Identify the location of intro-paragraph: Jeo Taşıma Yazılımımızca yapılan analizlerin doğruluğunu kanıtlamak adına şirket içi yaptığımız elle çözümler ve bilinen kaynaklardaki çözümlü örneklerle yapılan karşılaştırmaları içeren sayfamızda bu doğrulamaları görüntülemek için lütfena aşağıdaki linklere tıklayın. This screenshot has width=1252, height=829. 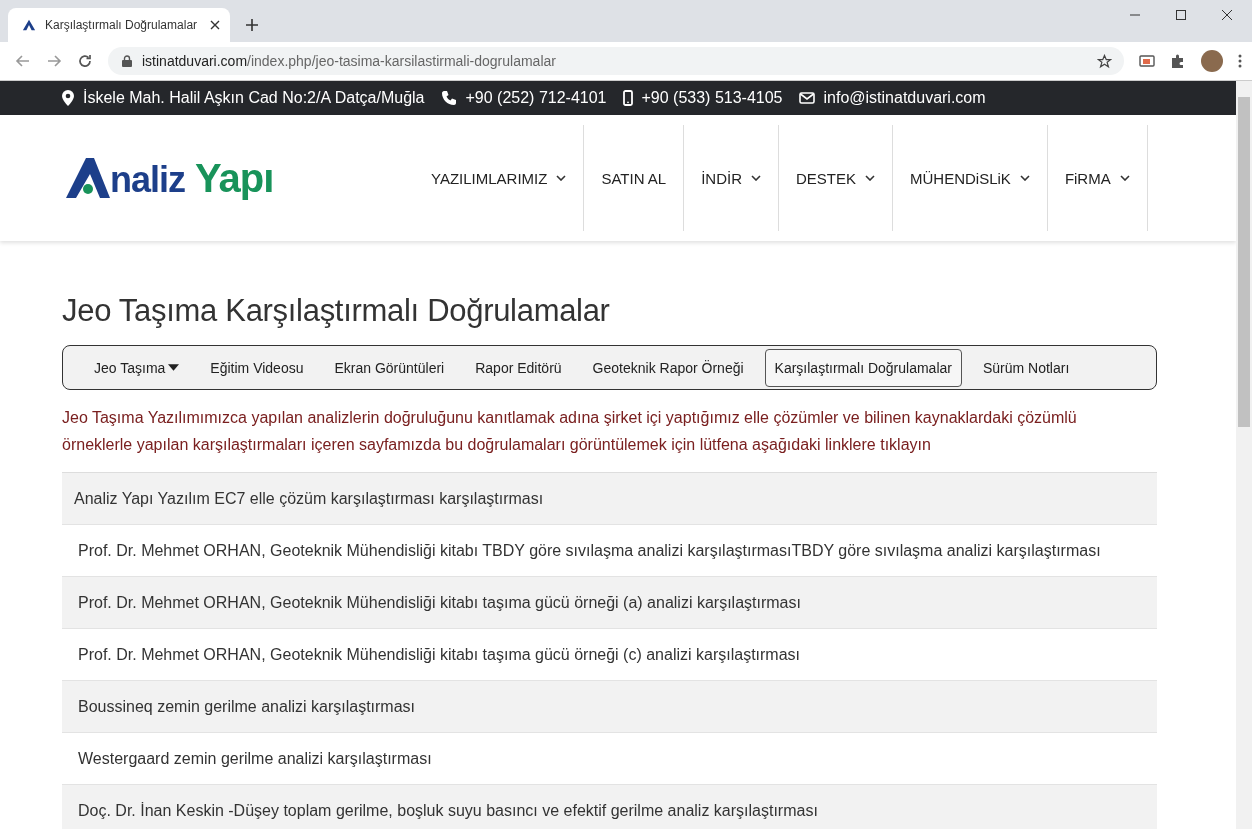
(570, 431).